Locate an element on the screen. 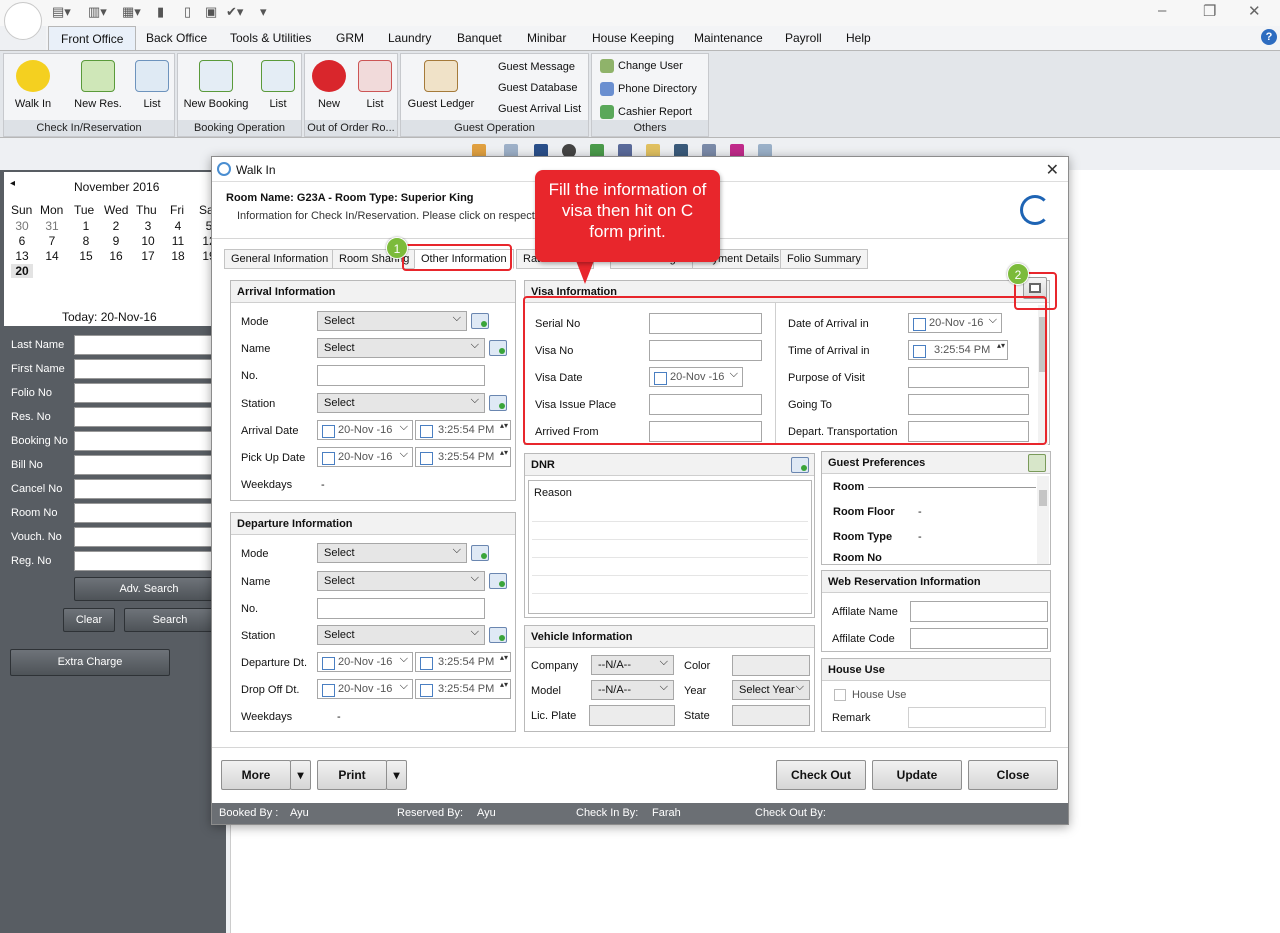 The width and height of the screenshot is (1280, 933). more-button: More is located at coordinates (256, 775).